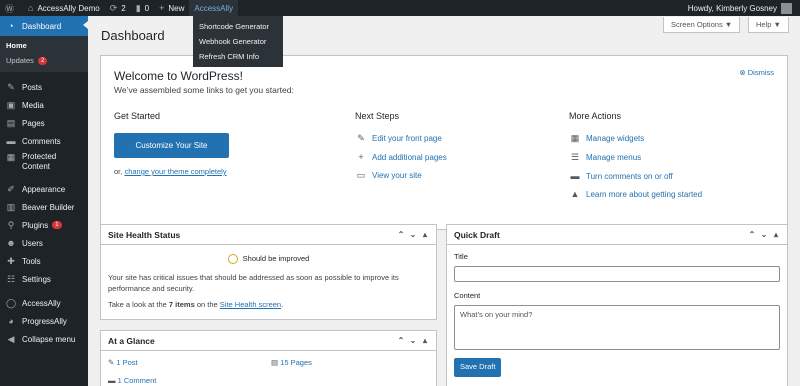 Image resolution: width=800 pixels, height=386 pixels. I want to click on comments-count-link: ▬ 1 Comment, so click(132, 381).